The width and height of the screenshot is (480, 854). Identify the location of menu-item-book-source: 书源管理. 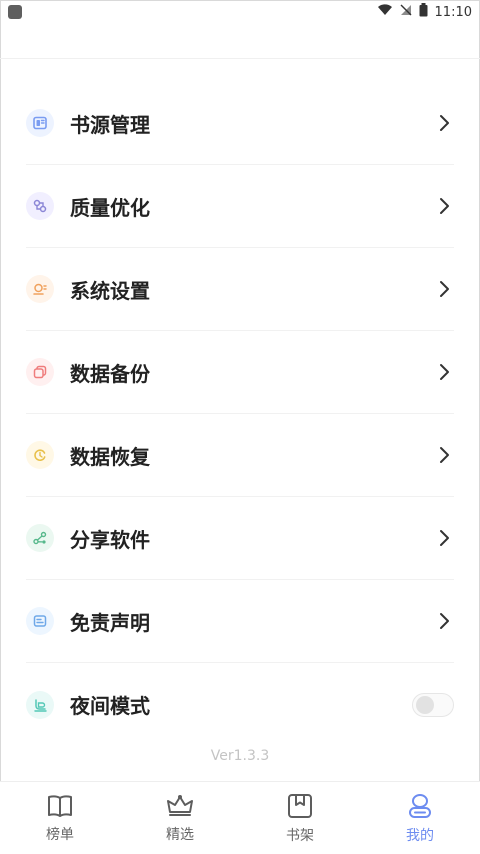
(240, 123).